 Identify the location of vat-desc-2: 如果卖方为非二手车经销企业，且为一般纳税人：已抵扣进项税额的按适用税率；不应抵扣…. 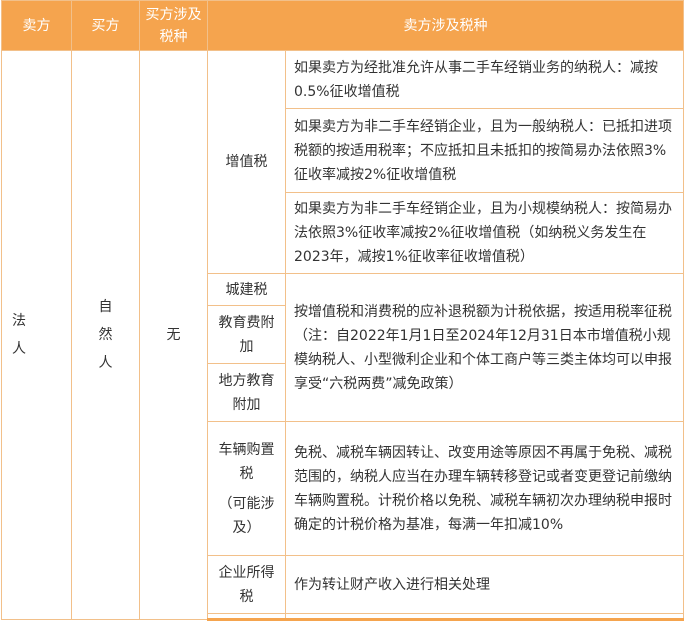
(484, 150).